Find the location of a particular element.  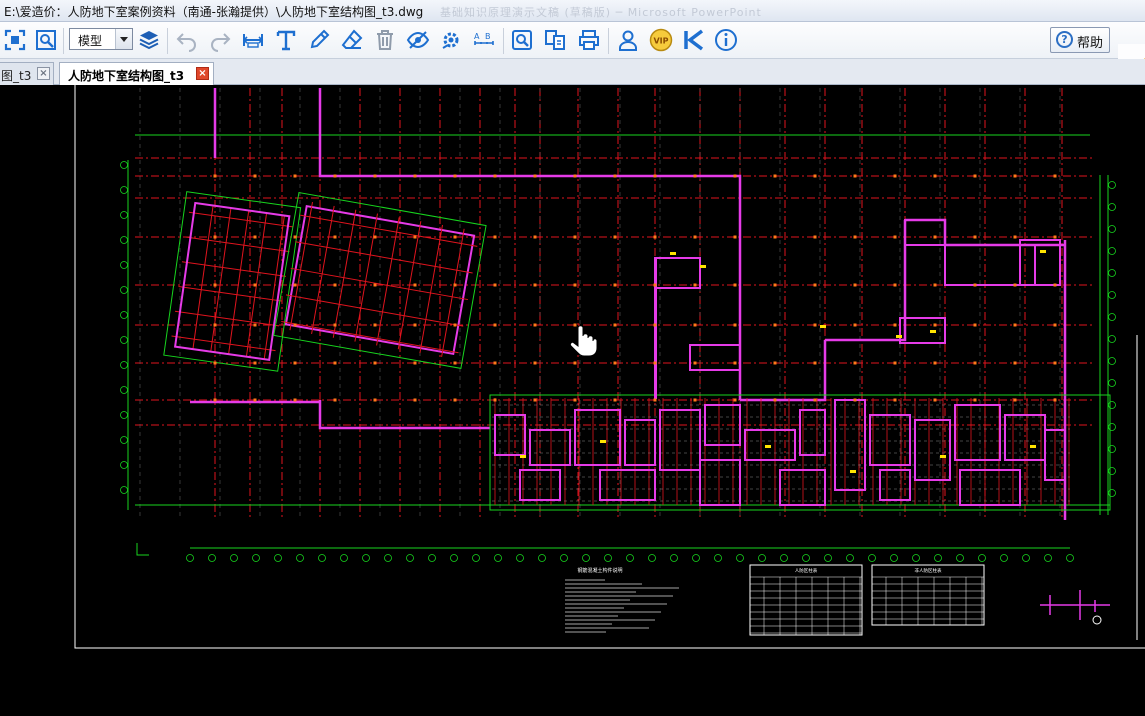

detail-symbol is located at coordinates (1075, 605).